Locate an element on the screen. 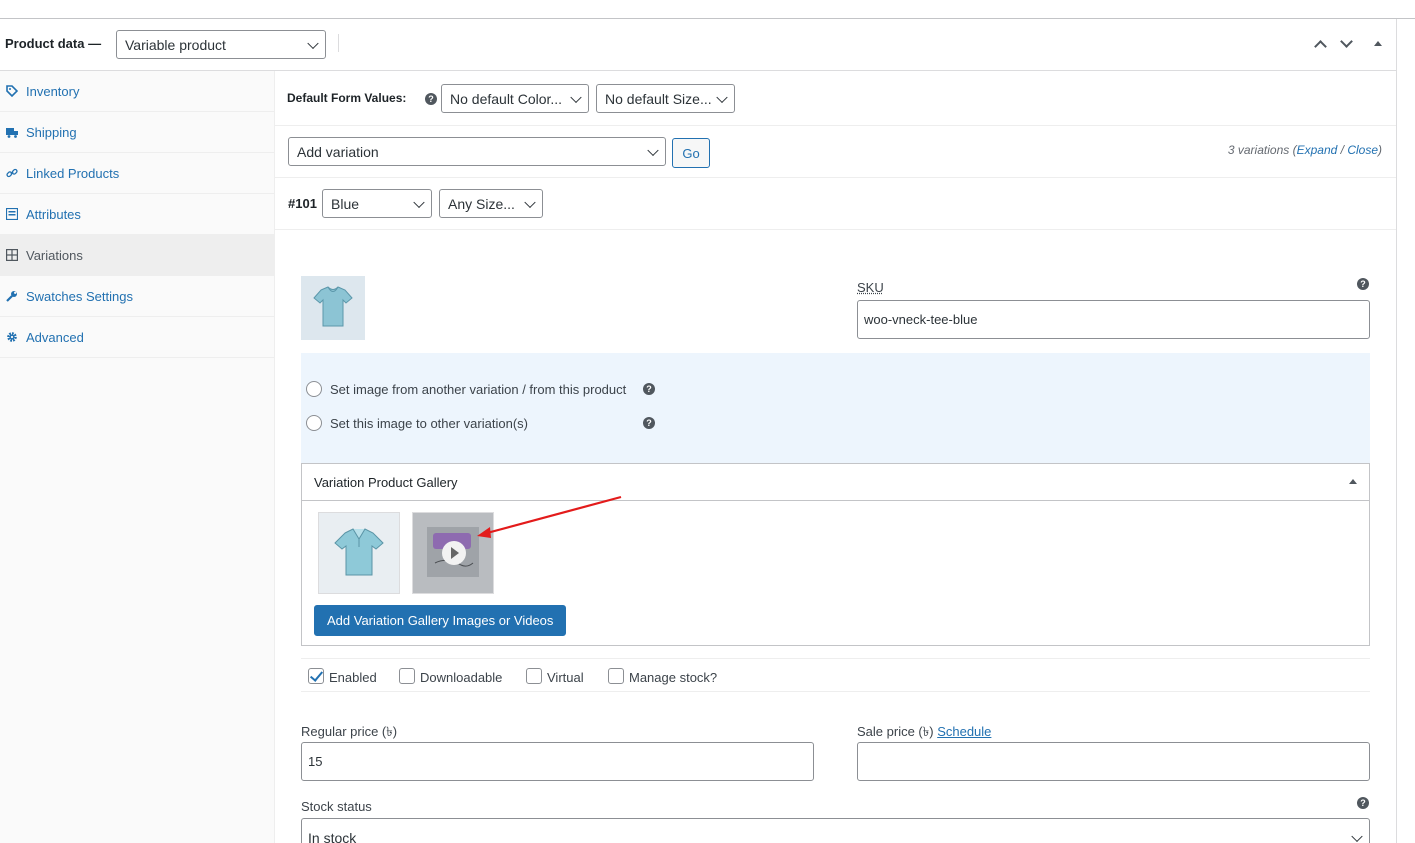  polo-image is located at coordinates (359, 552).